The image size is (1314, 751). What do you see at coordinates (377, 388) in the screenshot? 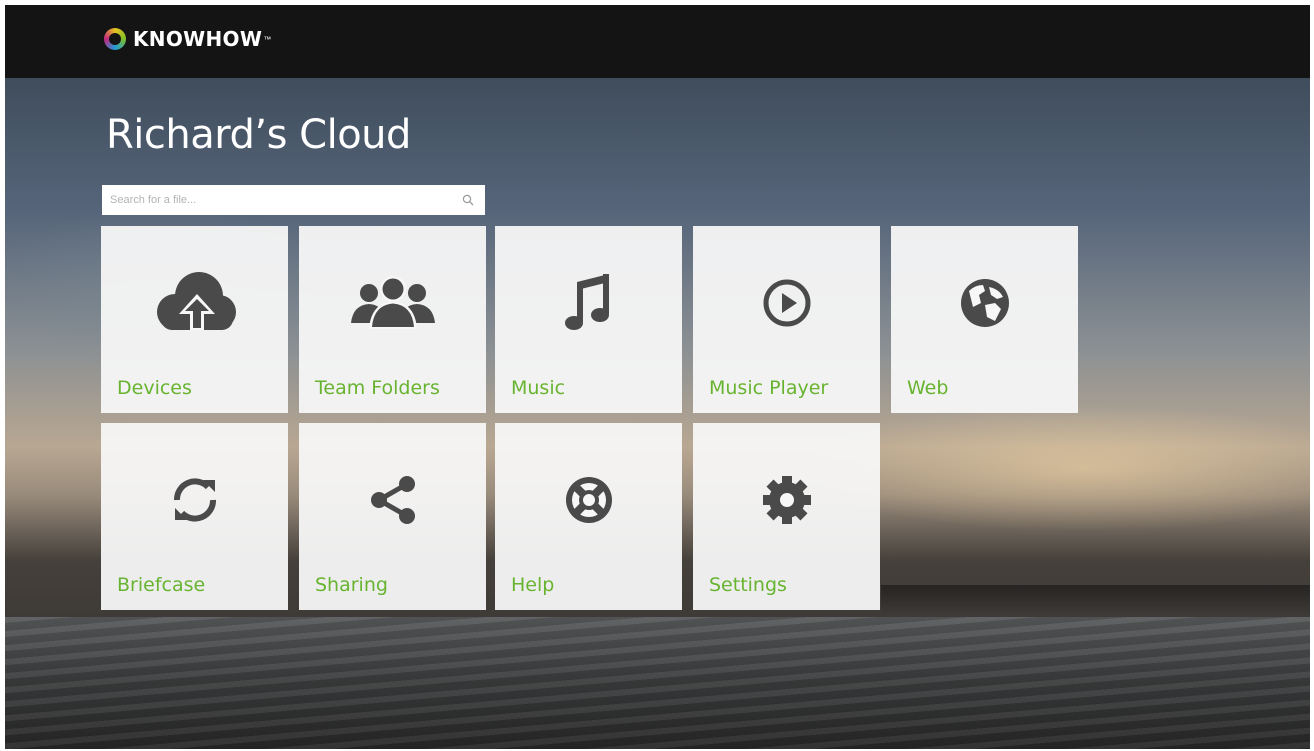
I see `tile-label: Team Folders` at bounding box center [377, 388].